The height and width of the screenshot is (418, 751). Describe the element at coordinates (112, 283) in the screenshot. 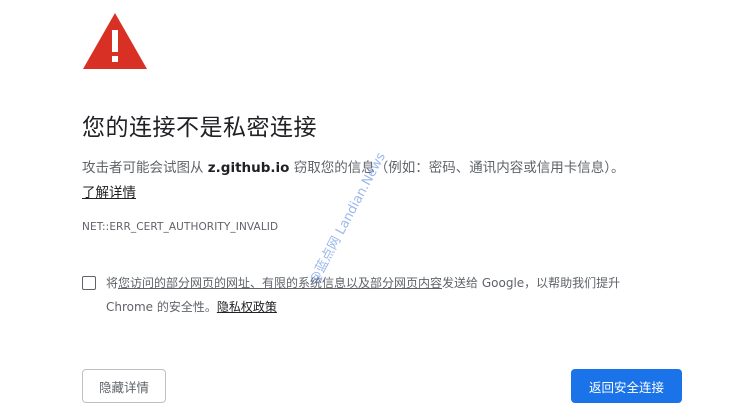

I see `optin-prefix: 将` at that location.